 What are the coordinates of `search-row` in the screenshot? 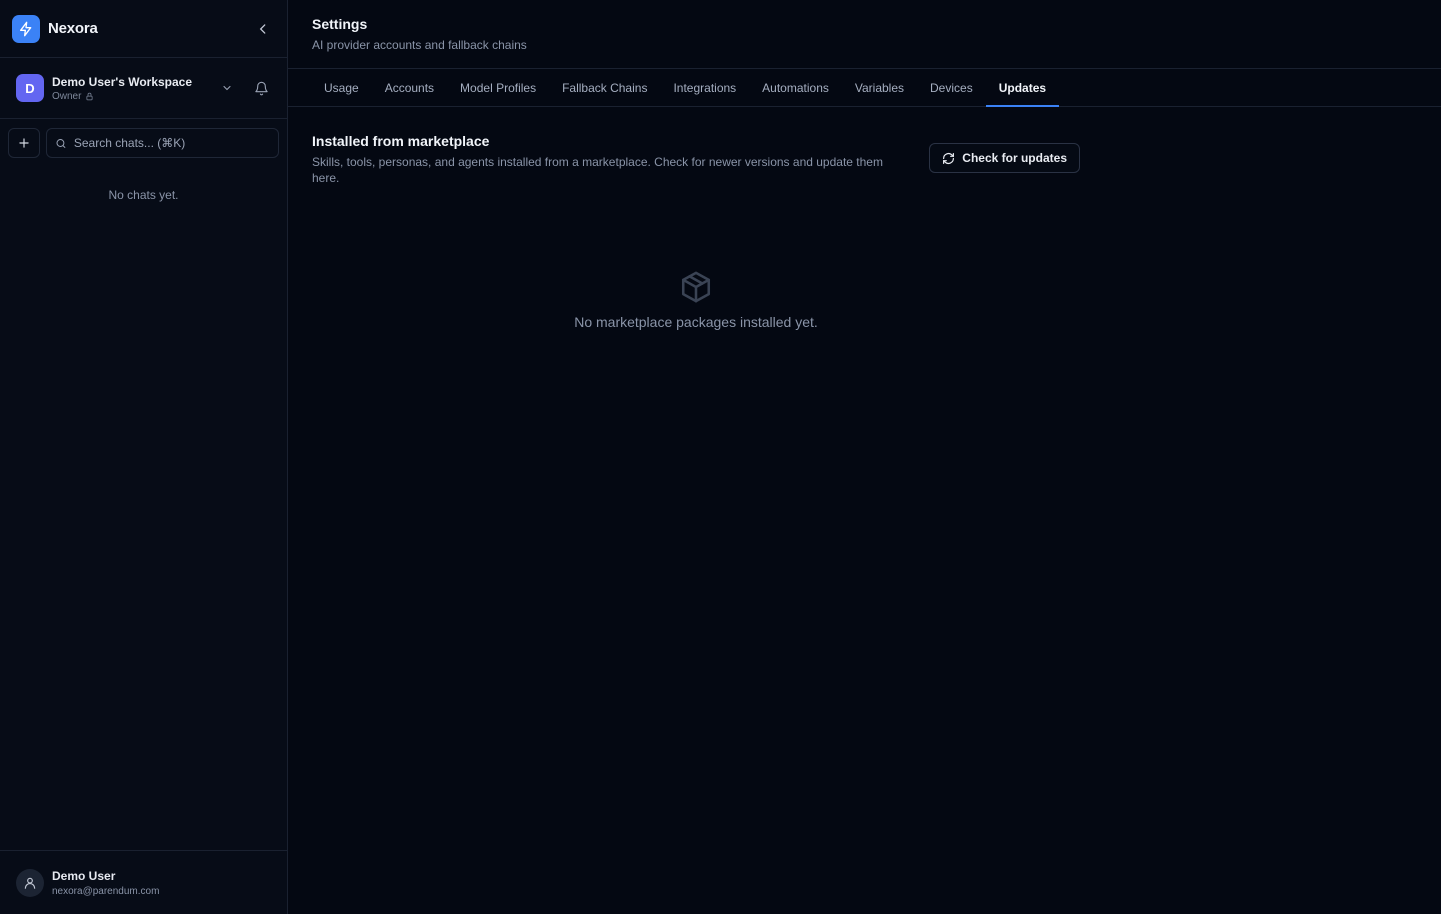 It's located at (143, 138).